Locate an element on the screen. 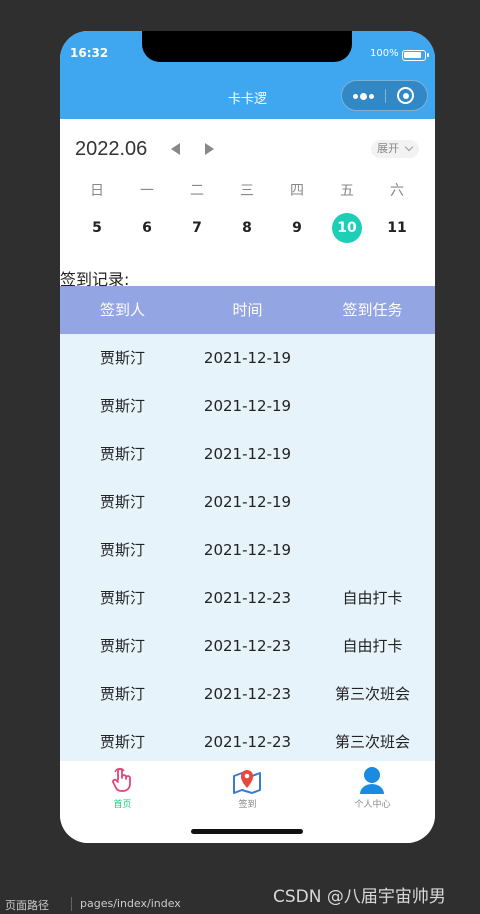  header-bar: 16:32 100% 卡卡逻 is located at coordinates (247, 75).